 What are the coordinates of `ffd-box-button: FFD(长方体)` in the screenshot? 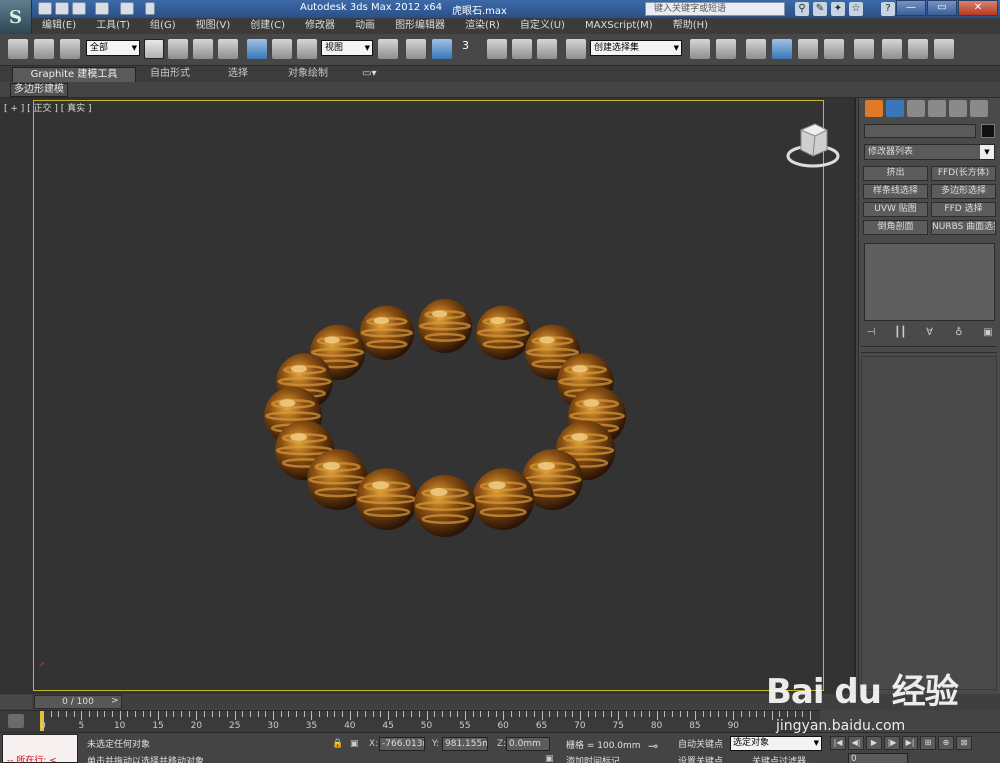 It's located at (963, 173).